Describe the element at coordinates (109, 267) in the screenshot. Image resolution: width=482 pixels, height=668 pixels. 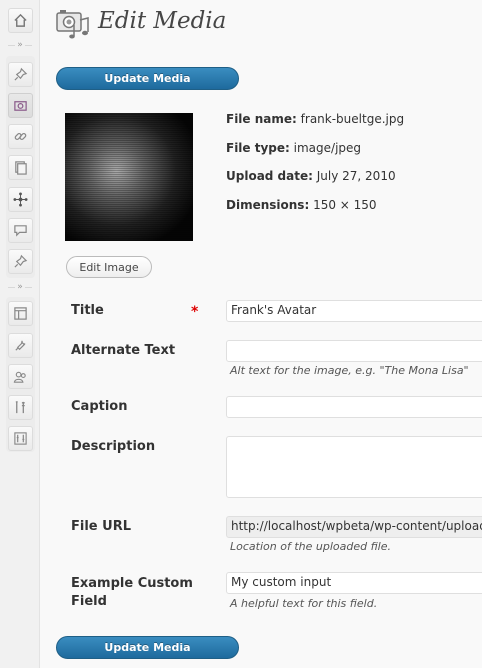
I see `edit-image-button: Edit Image` at that location.